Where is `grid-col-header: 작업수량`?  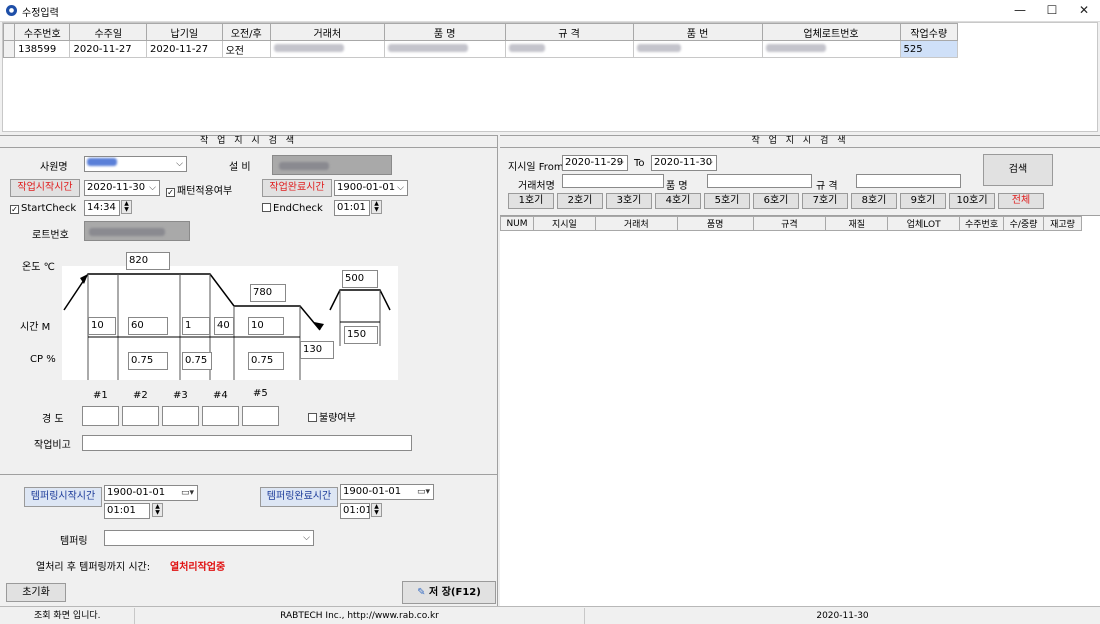
grid-col-header: 작업수량 is located at coordinates (928, 32).